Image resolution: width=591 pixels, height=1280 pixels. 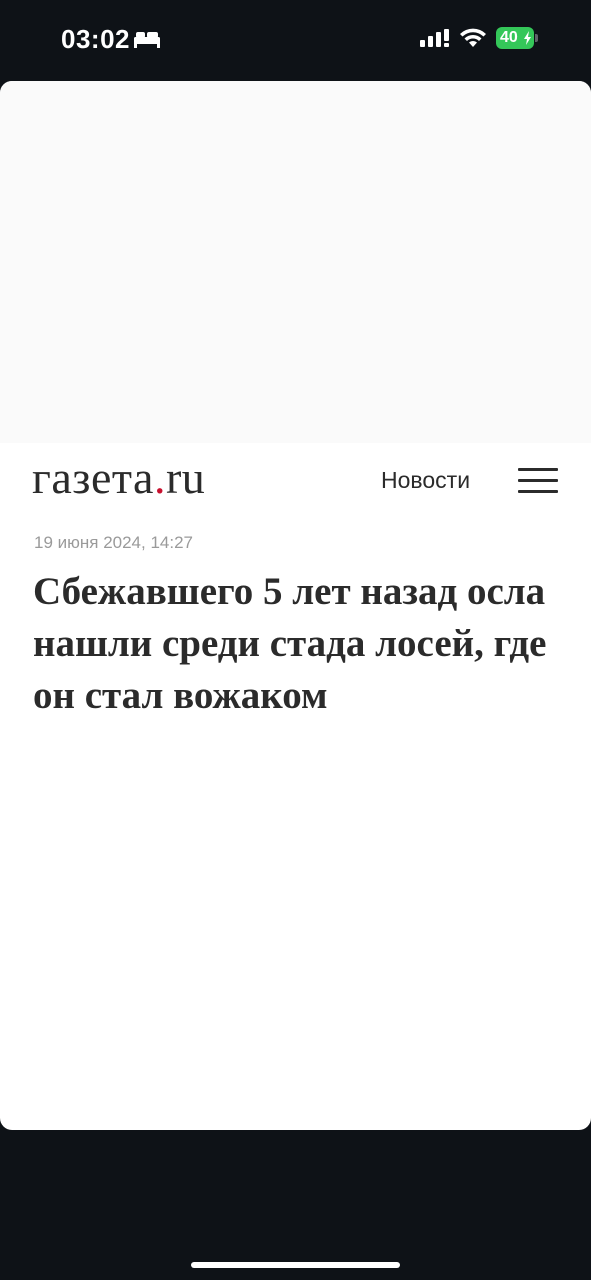 I want to click on menu-bar-bottom, so click(x=538, y=491).